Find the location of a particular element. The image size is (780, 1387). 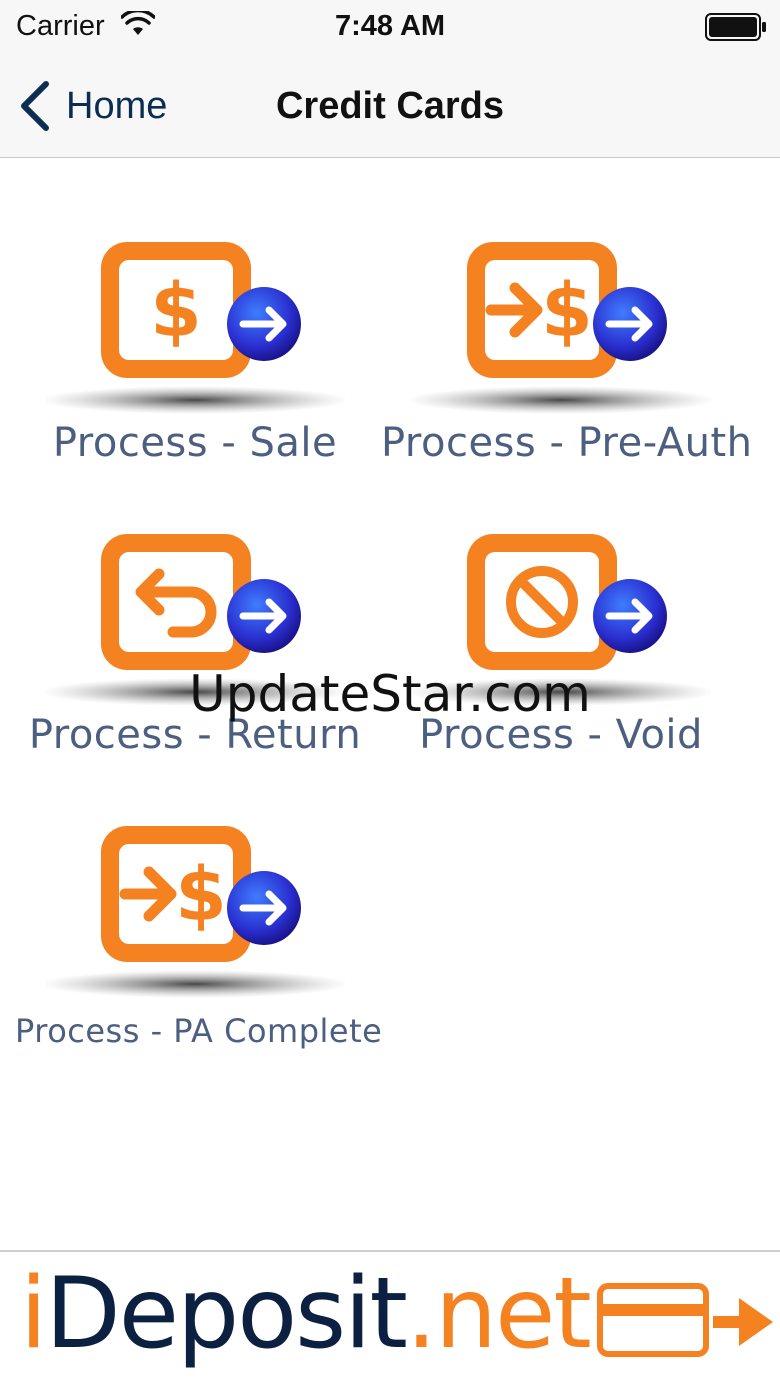

tile-process-pa-complete: $ Process - PA Complete is located at coordinates (199, 951).